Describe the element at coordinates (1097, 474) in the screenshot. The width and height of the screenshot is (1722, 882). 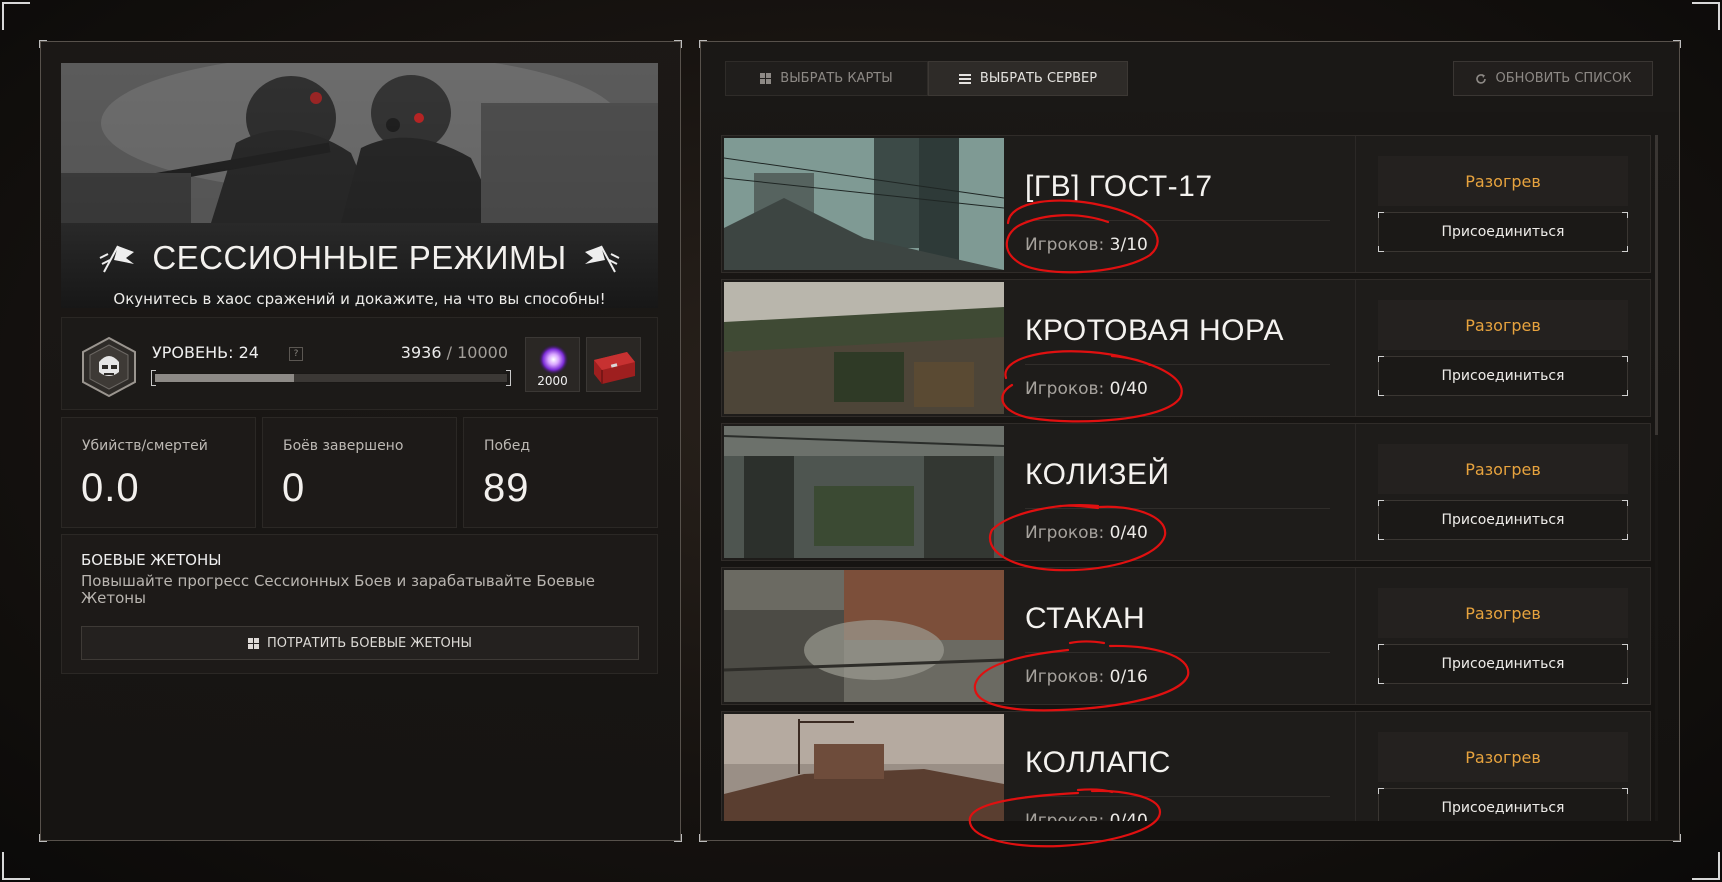
I see `server-name: КОЛИЗЕЙ` at that location.